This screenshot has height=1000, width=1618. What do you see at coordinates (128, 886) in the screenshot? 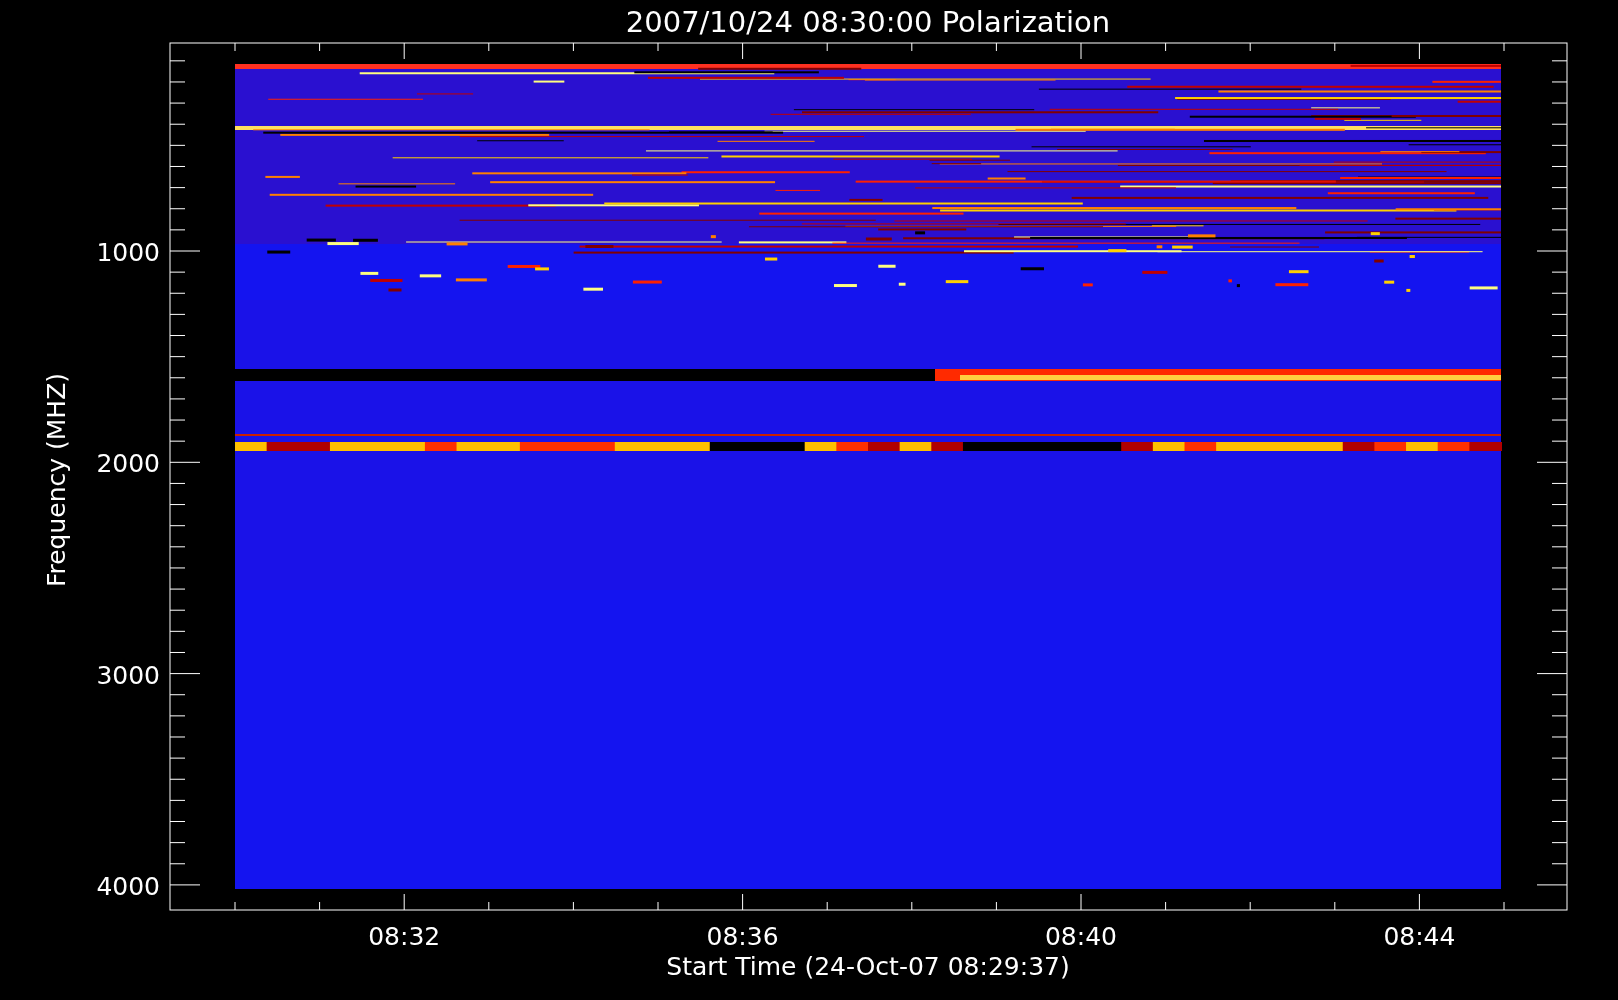
I see `tick-label: 4000` at bounding box center [128, 886].